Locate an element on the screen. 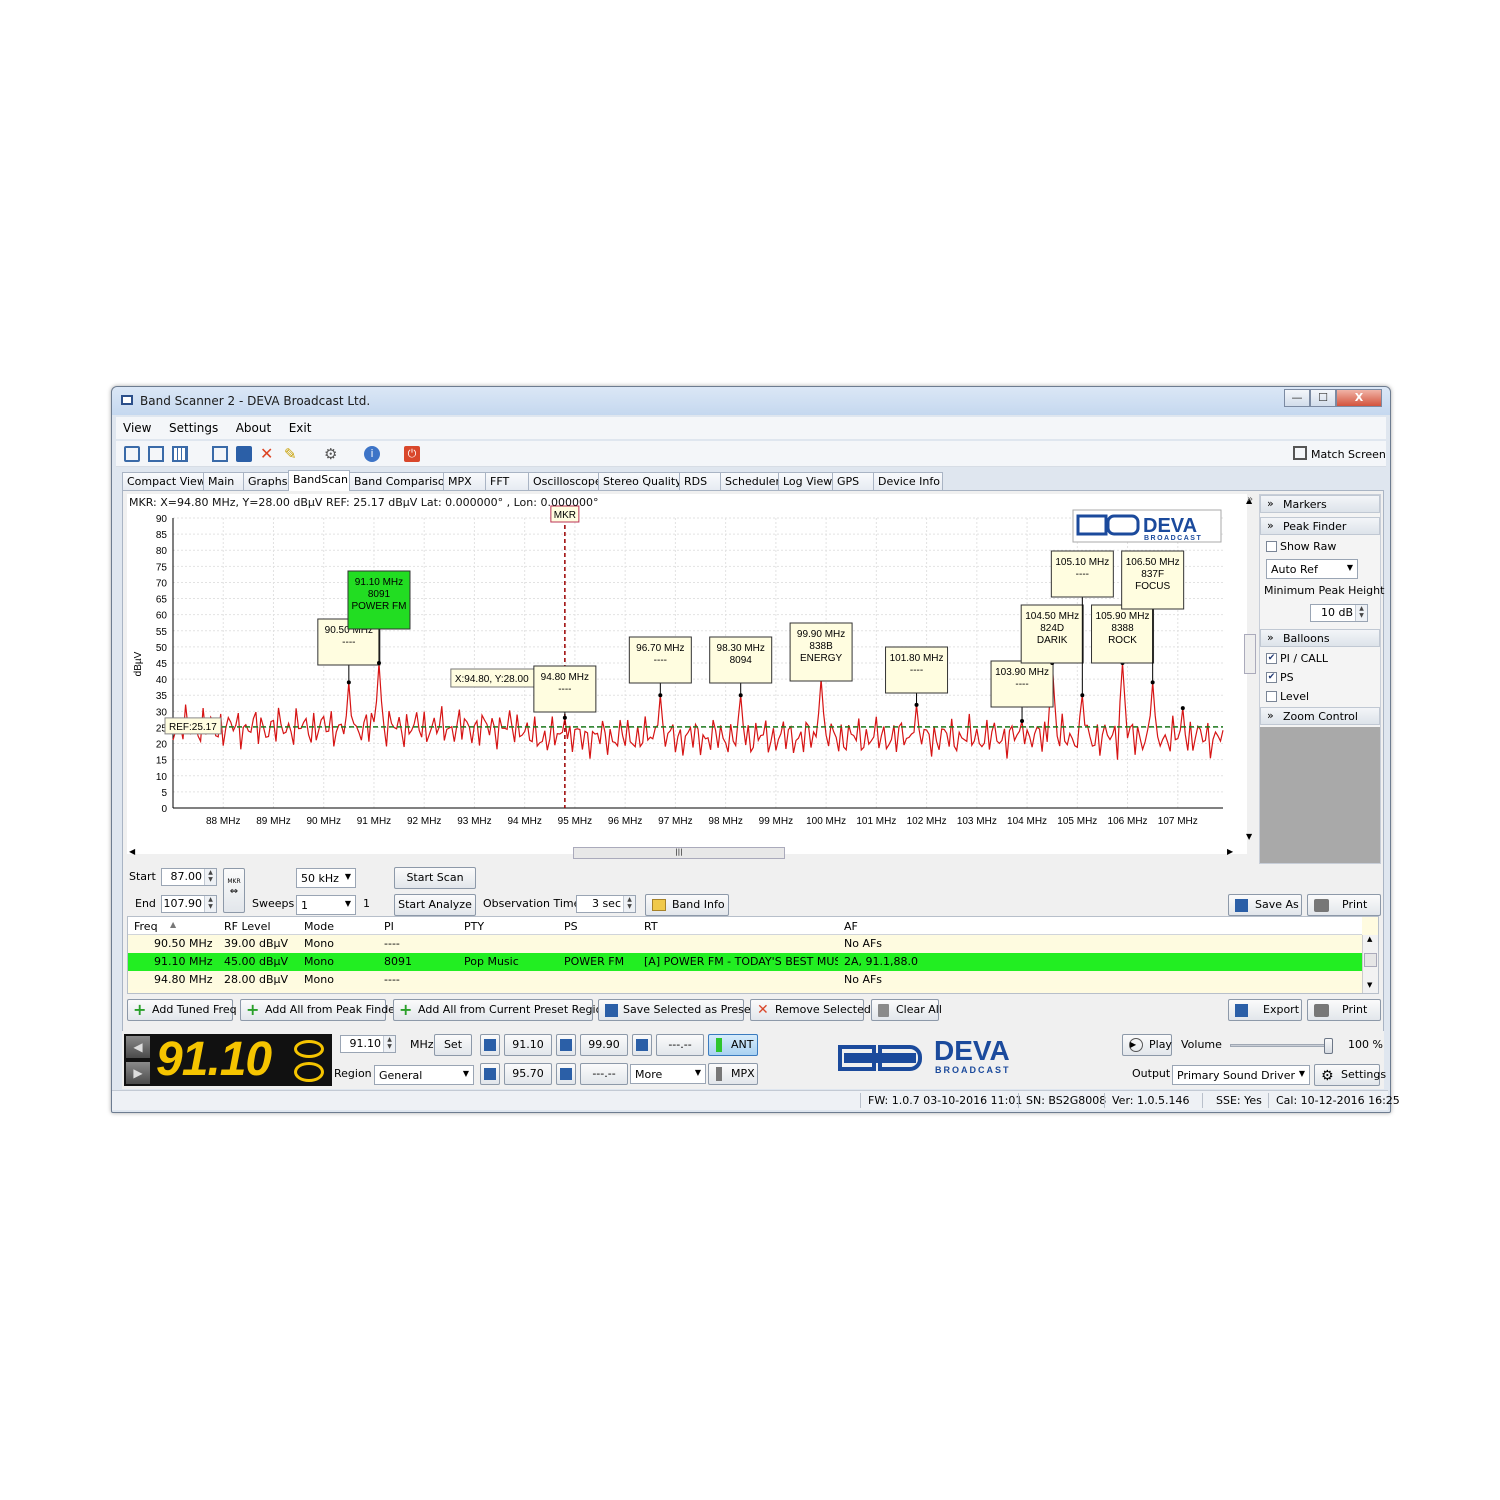 The width and height of the screenshot is (1500, 1500). col-freq: Freq is located at coordinates (146, 926).